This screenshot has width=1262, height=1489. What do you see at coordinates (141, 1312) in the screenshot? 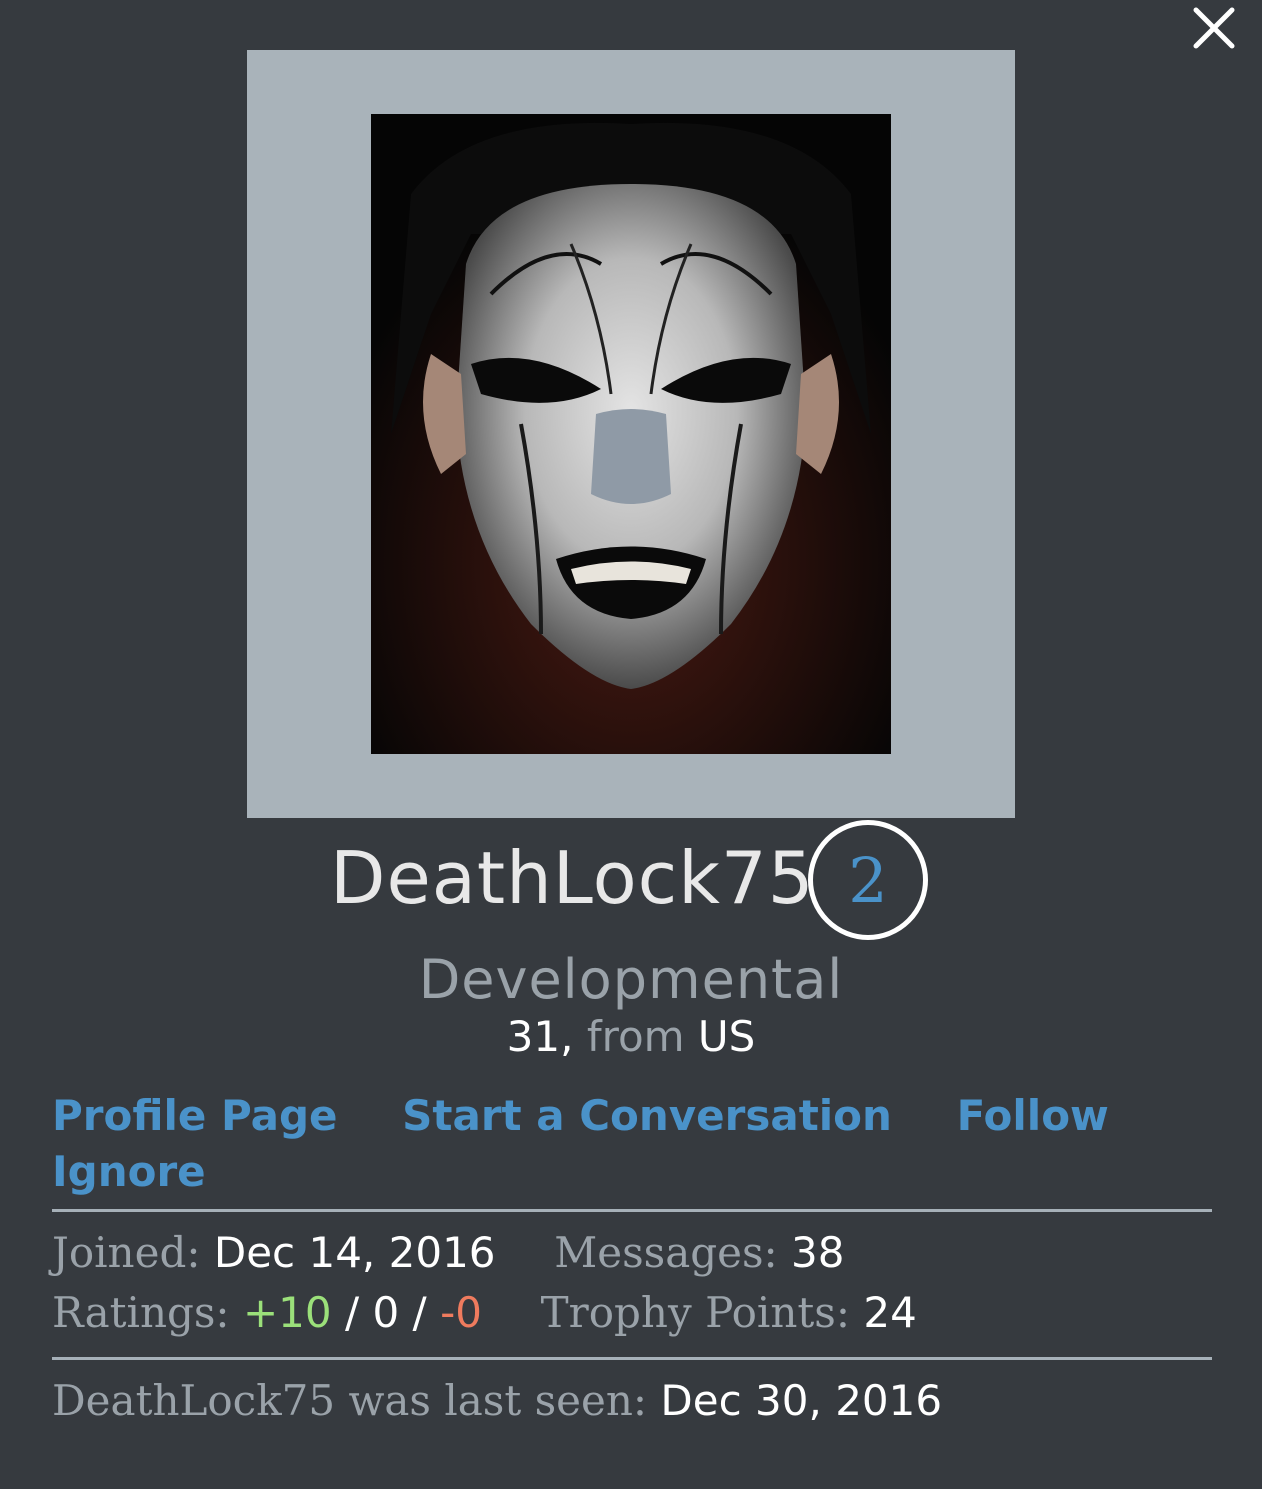
I see `ratings-label: Ratings:` at bounding box center [141, 1312].